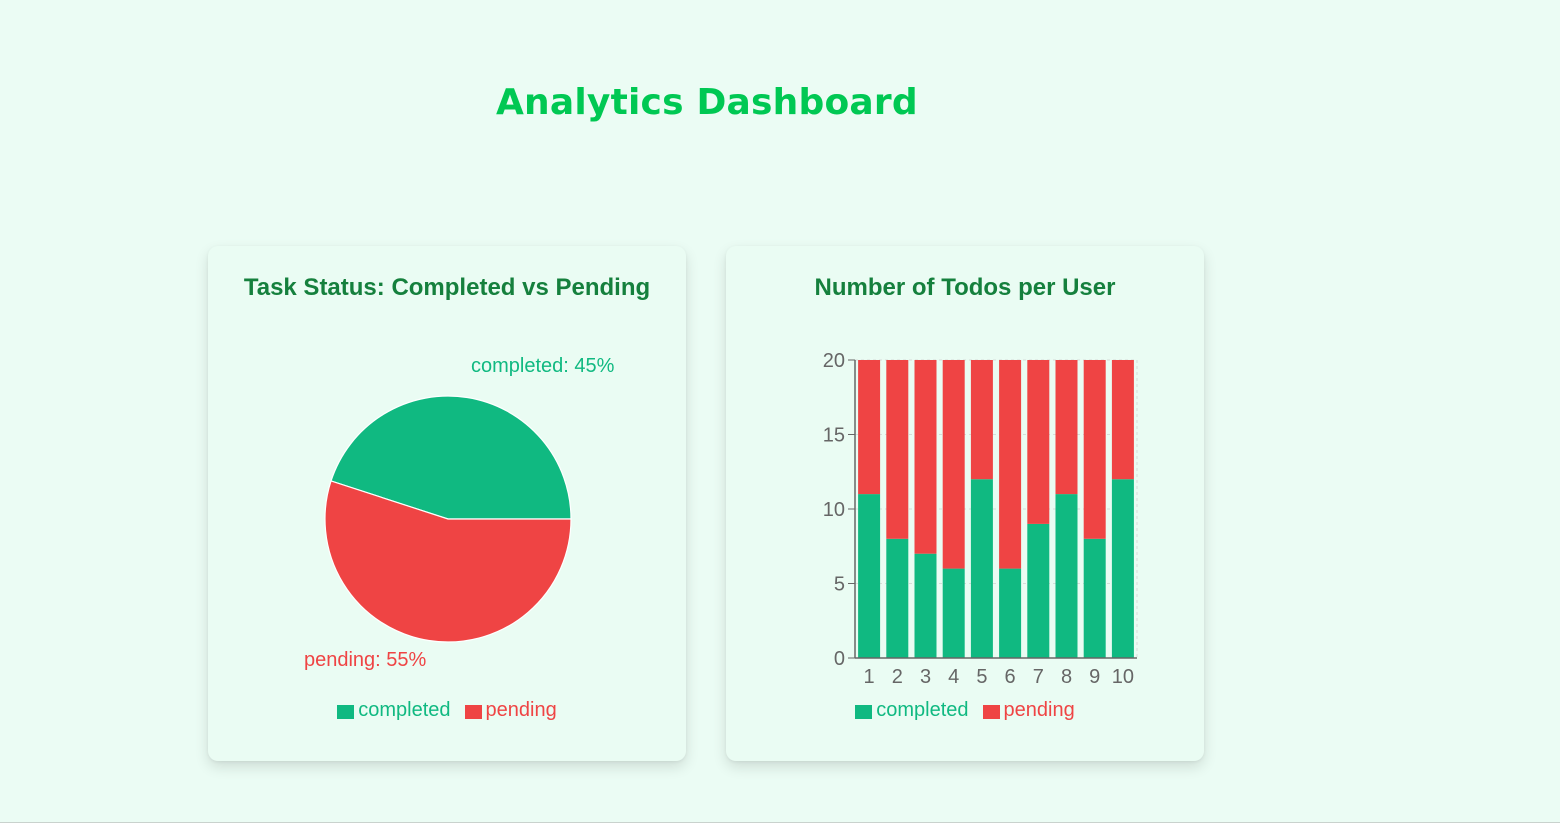 This screenshot has width=1560, height=823. Describe the element at coordinates (707, 102) in the screenshot. I see `page-title: Analytics Dashboard` at that location.